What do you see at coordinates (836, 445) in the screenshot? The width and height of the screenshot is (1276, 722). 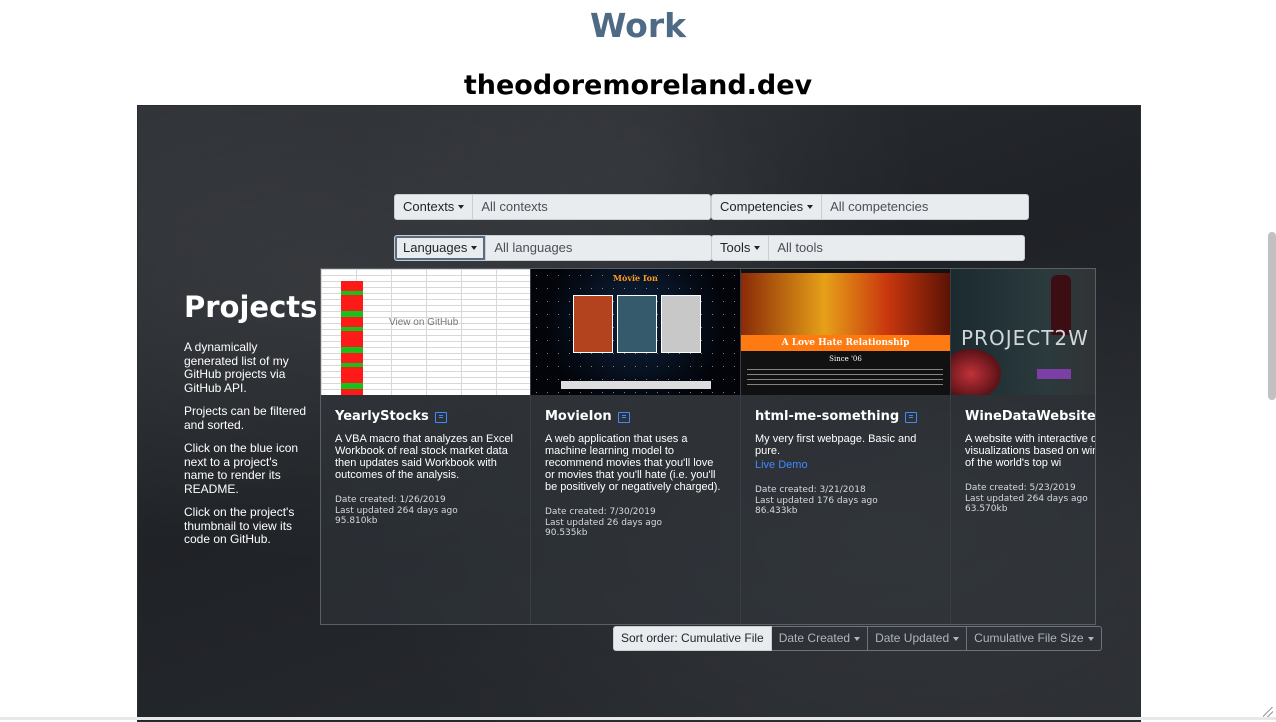 I see `project-description: My very first webpage. Basic and pure.` at bounding box center [836, 445].